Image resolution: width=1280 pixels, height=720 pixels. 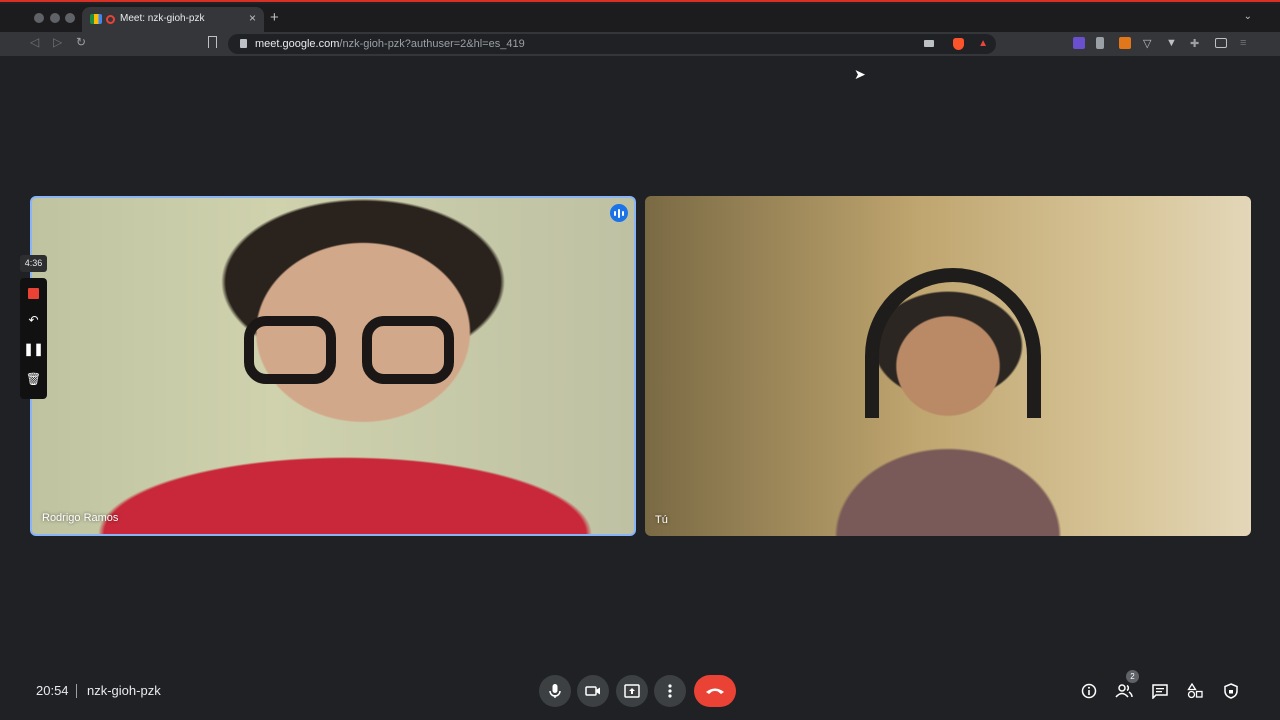 I want to click on shield-lock-icon, so click(x=1231, y=691).